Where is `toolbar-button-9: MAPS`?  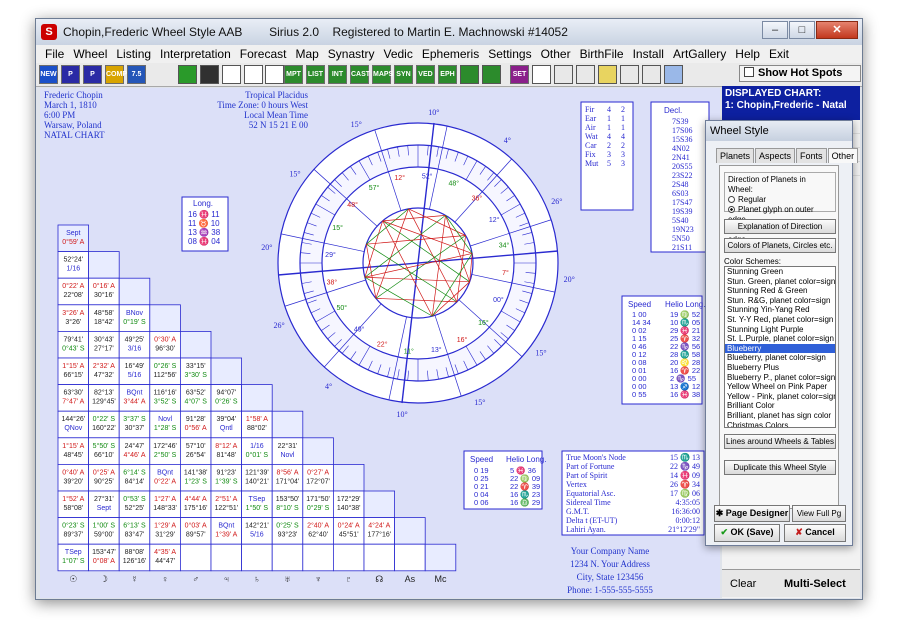 toolbar-button-9: MAPS is located at coordinates (382, 74).